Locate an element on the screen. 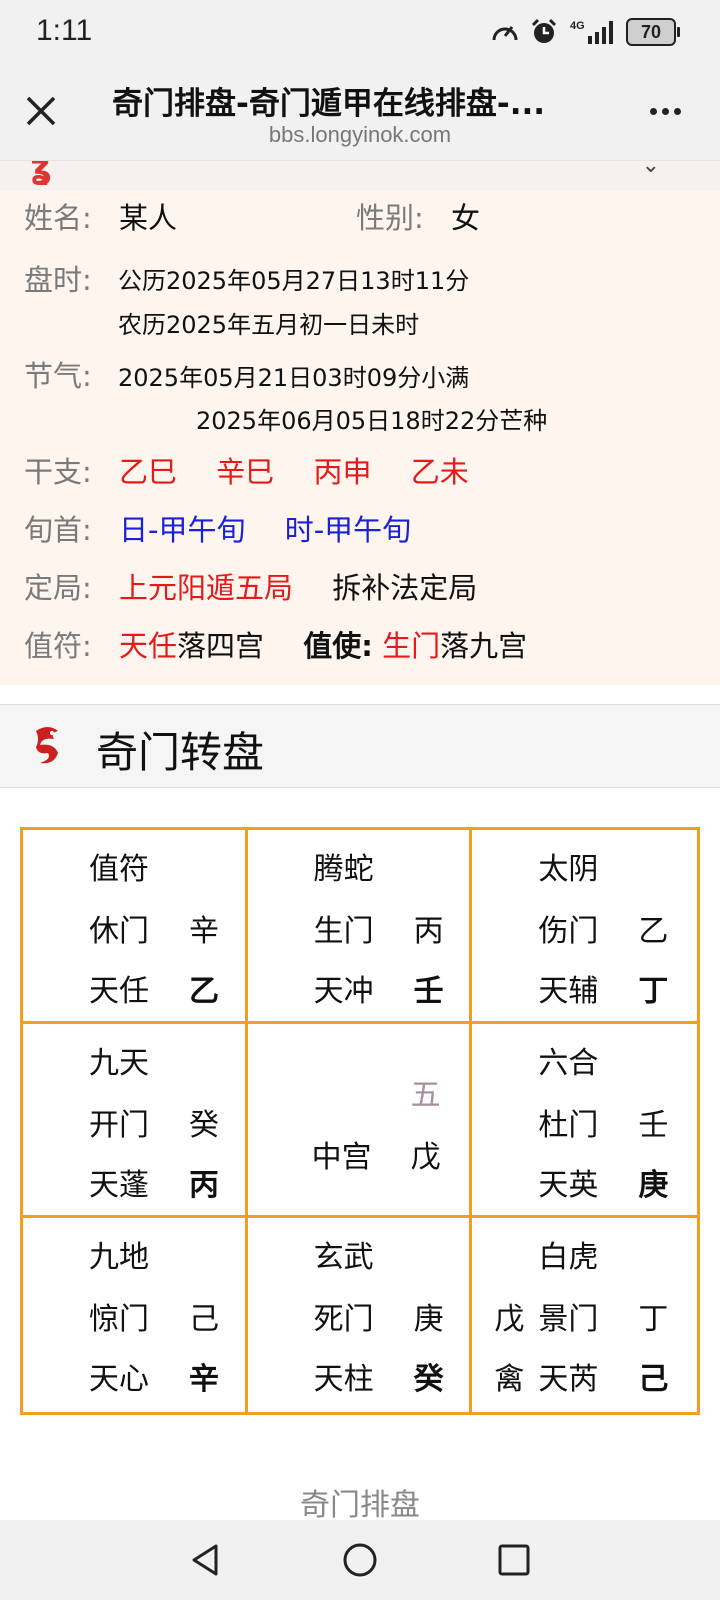  more-options-icon is located at coordinates (670, 110).